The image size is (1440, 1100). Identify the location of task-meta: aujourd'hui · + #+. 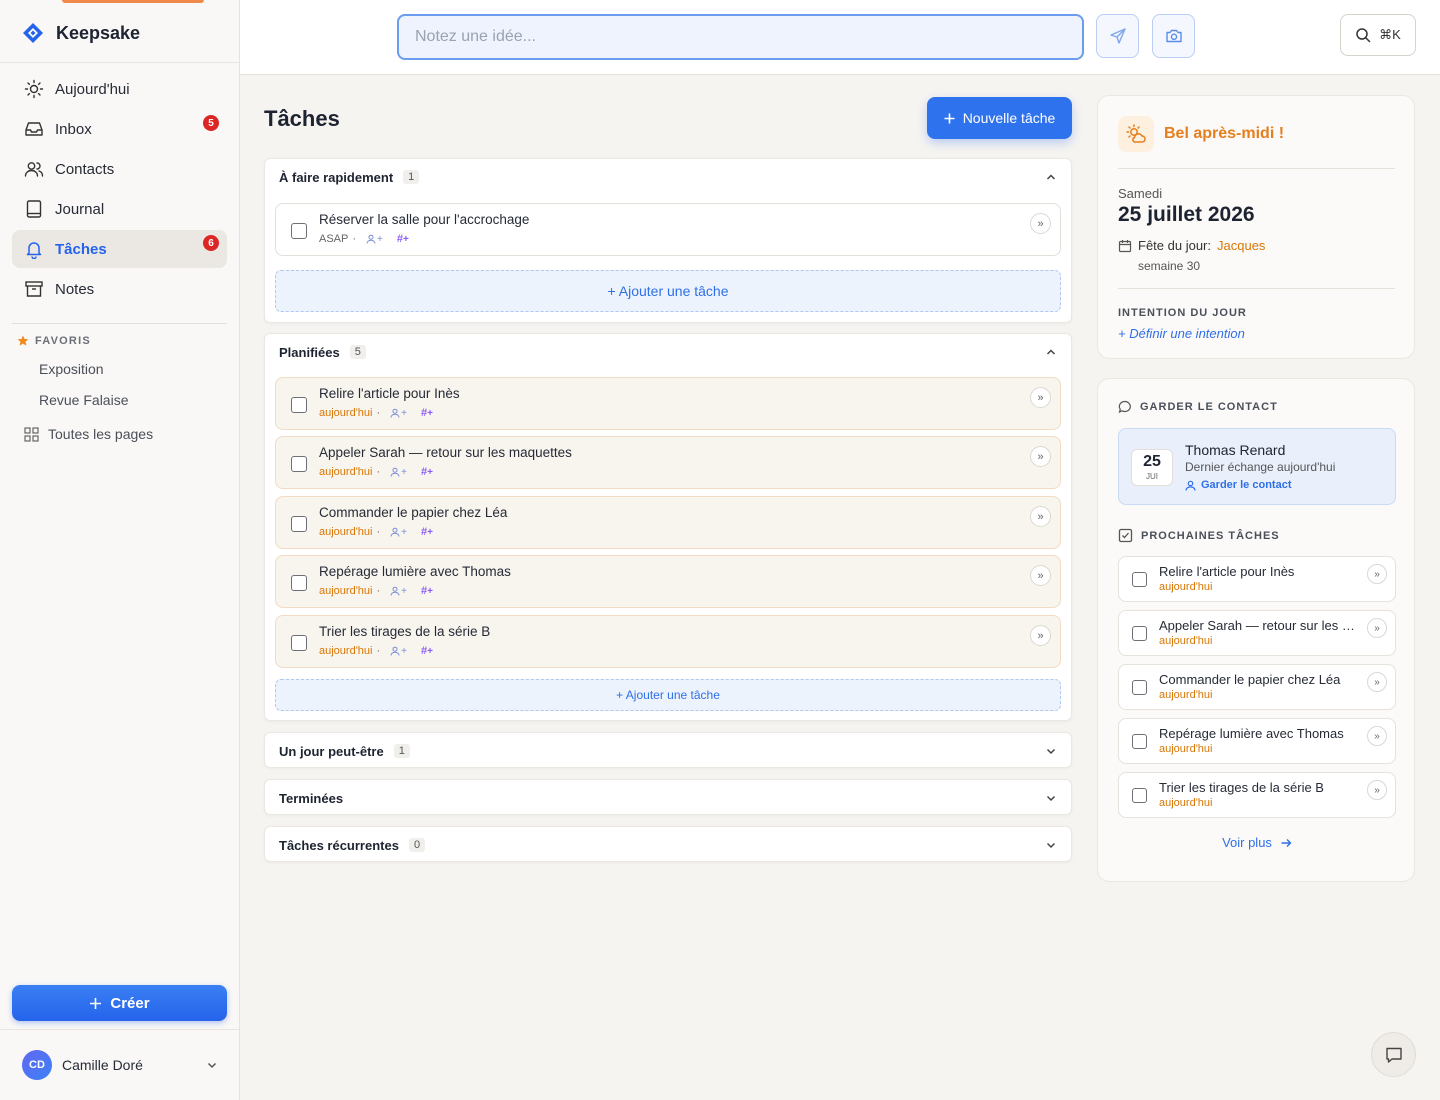
(376, 591).